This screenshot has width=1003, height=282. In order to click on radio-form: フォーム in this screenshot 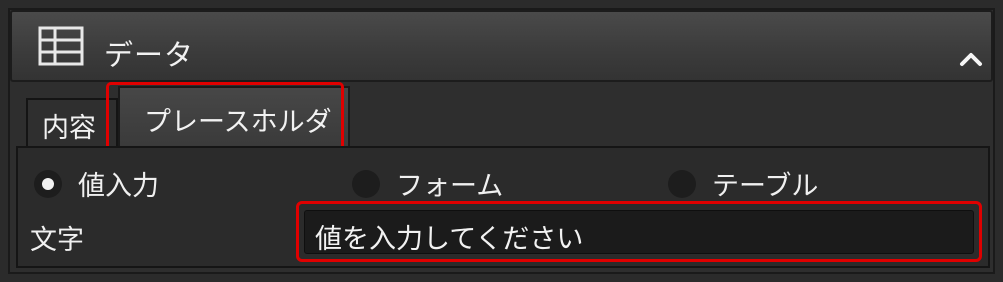, I will do `click(427, 183)`.